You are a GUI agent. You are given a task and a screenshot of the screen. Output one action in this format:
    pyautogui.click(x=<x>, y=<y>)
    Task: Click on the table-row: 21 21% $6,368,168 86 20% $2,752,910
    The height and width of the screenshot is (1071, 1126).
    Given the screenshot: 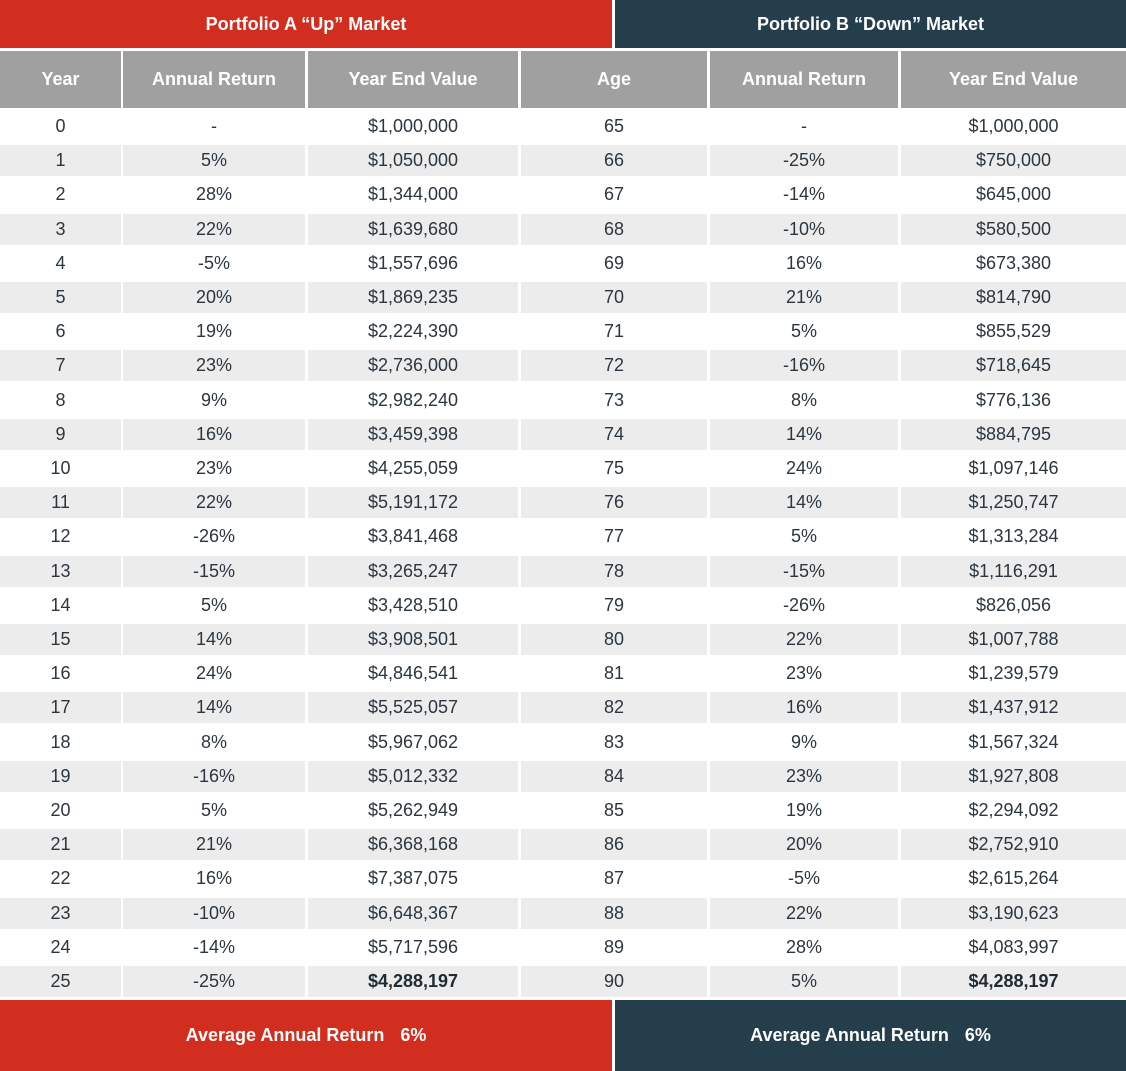 What is the action you would take?
    pyautogui.click(x=563, y=844)
    